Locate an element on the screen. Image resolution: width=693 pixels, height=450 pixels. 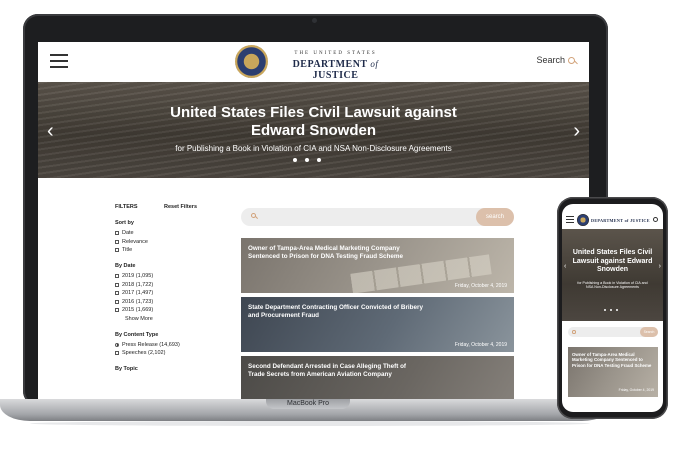
option-label: Speeches (2,102) is located at coordinates (144, 353).